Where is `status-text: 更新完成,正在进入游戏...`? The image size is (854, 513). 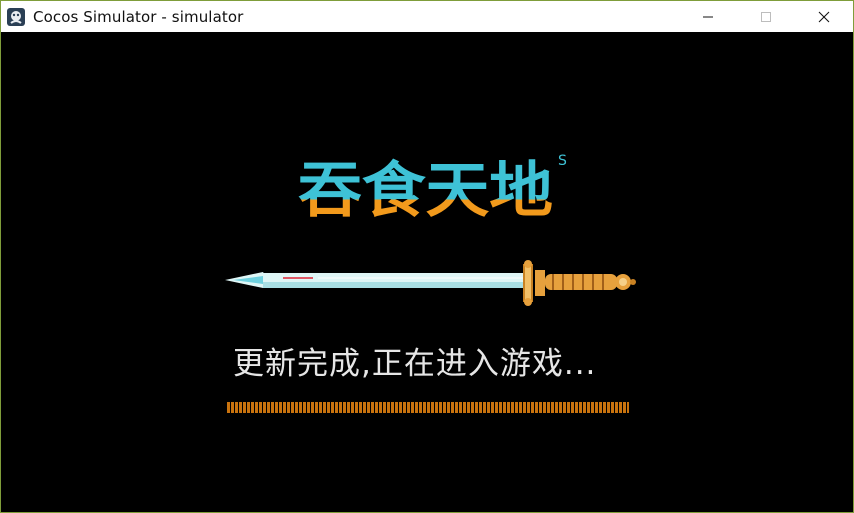 status-text: 更新完成,正在进入游戏... is located at coordinates (415, 364).